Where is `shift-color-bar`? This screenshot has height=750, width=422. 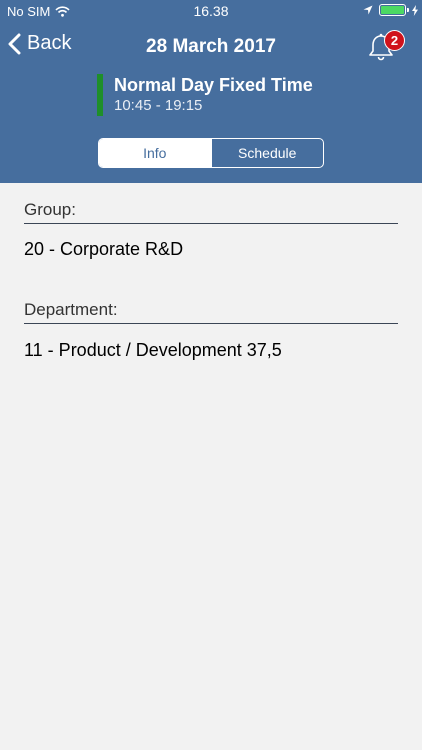 shift-color-bar is located at coordinates (100, 95).